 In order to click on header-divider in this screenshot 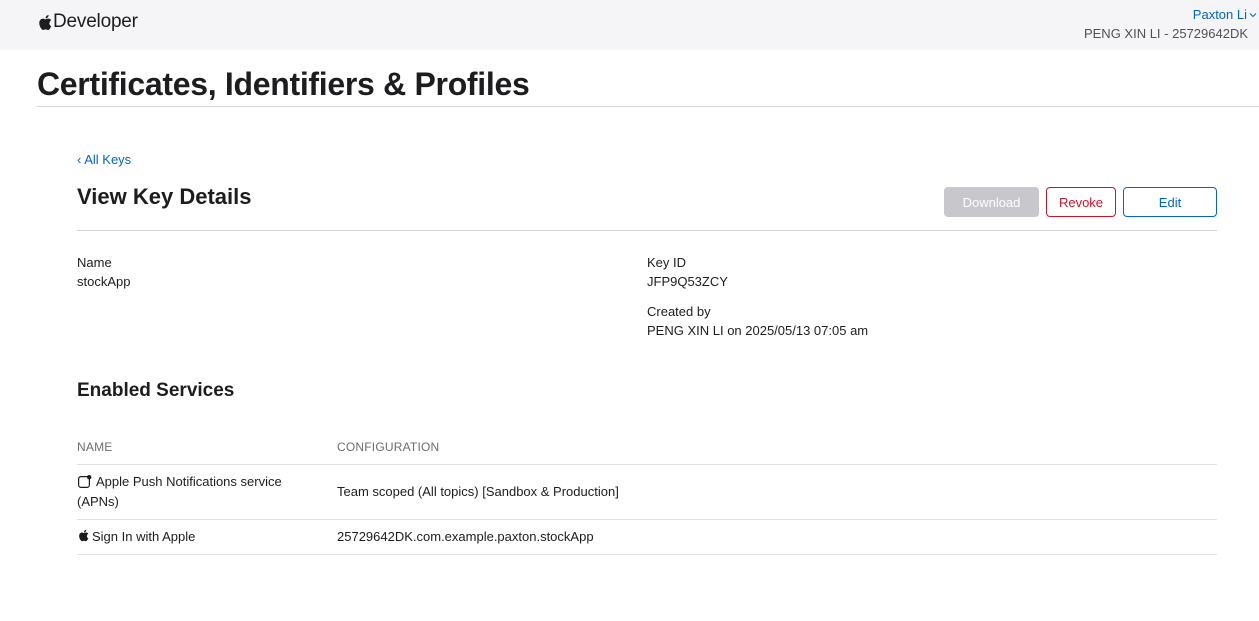, I will do `click(647, 230)`.